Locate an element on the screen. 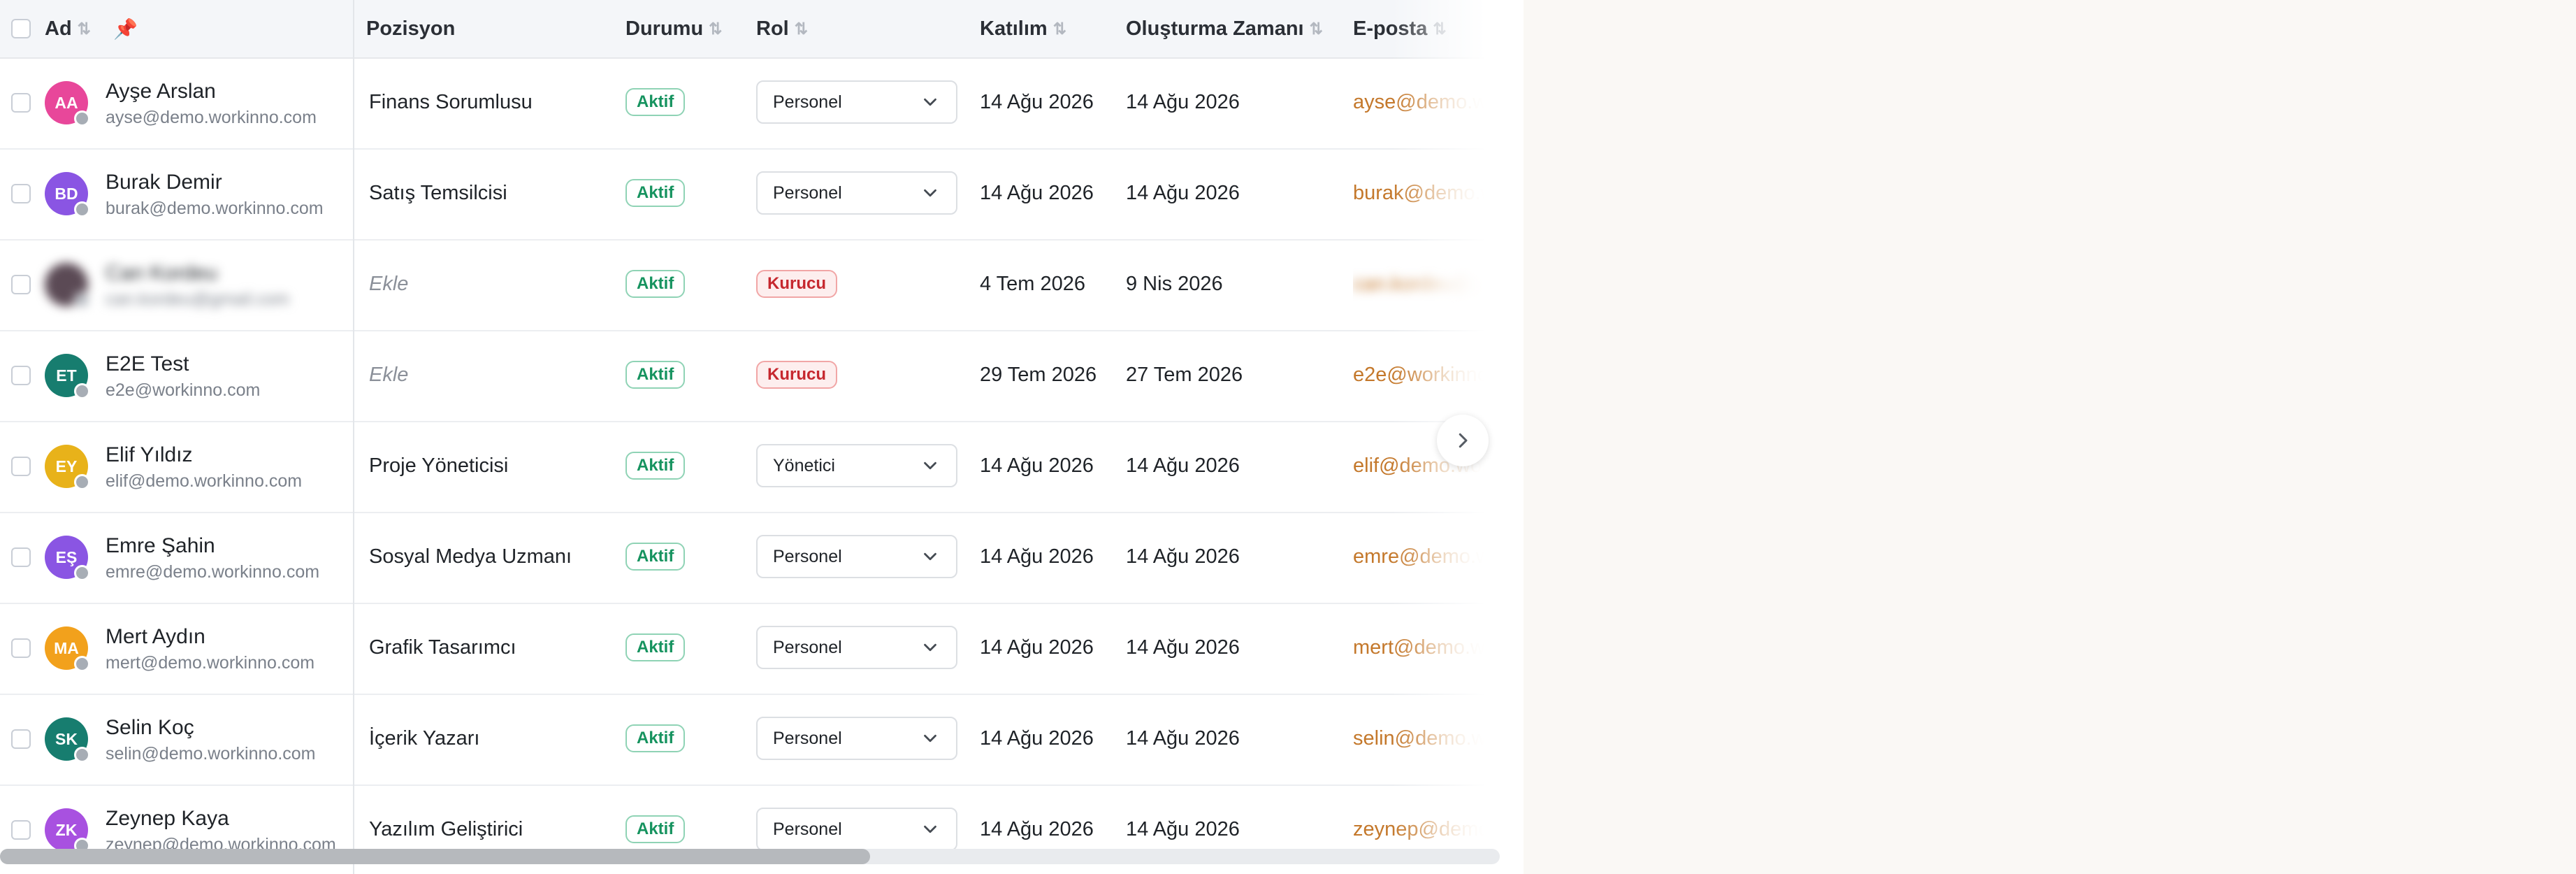 The image size is (2576, 874). avatar-initials: SK is located at coordinates (66, 738).